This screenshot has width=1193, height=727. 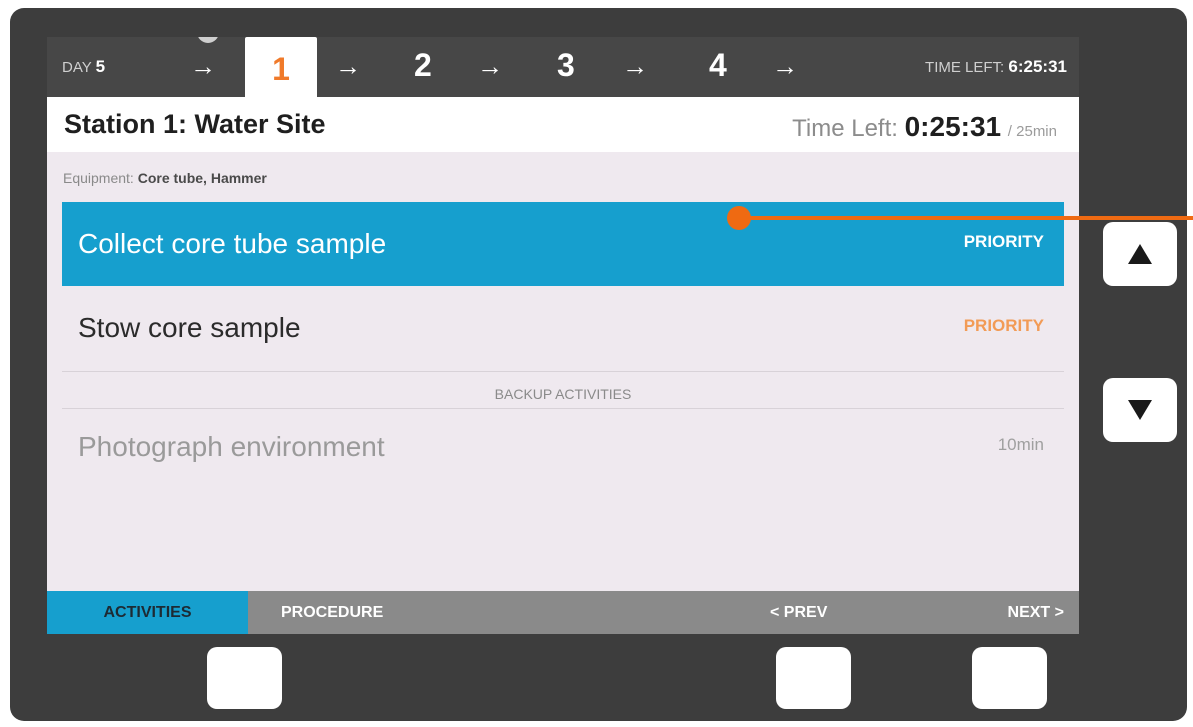 What do you see at coordinates (100, 66) in the screenshot?
I see `day-value: 5` at bounding box center [100, 66].